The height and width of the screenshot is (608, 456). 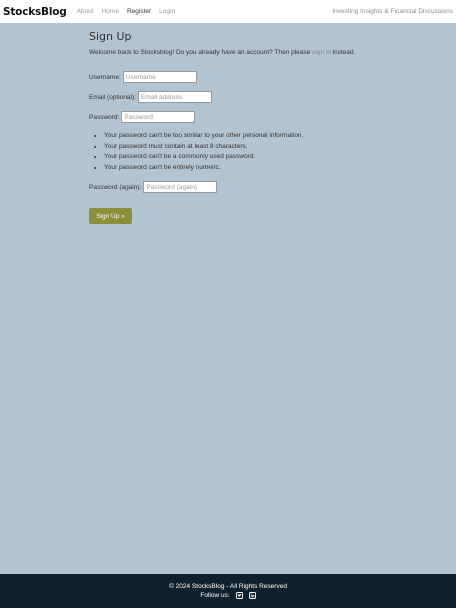 What do you see at coordinates (112, 97) in the screenshot?
I see `email-label: Email (optional):` at bounding box center [112, 97].